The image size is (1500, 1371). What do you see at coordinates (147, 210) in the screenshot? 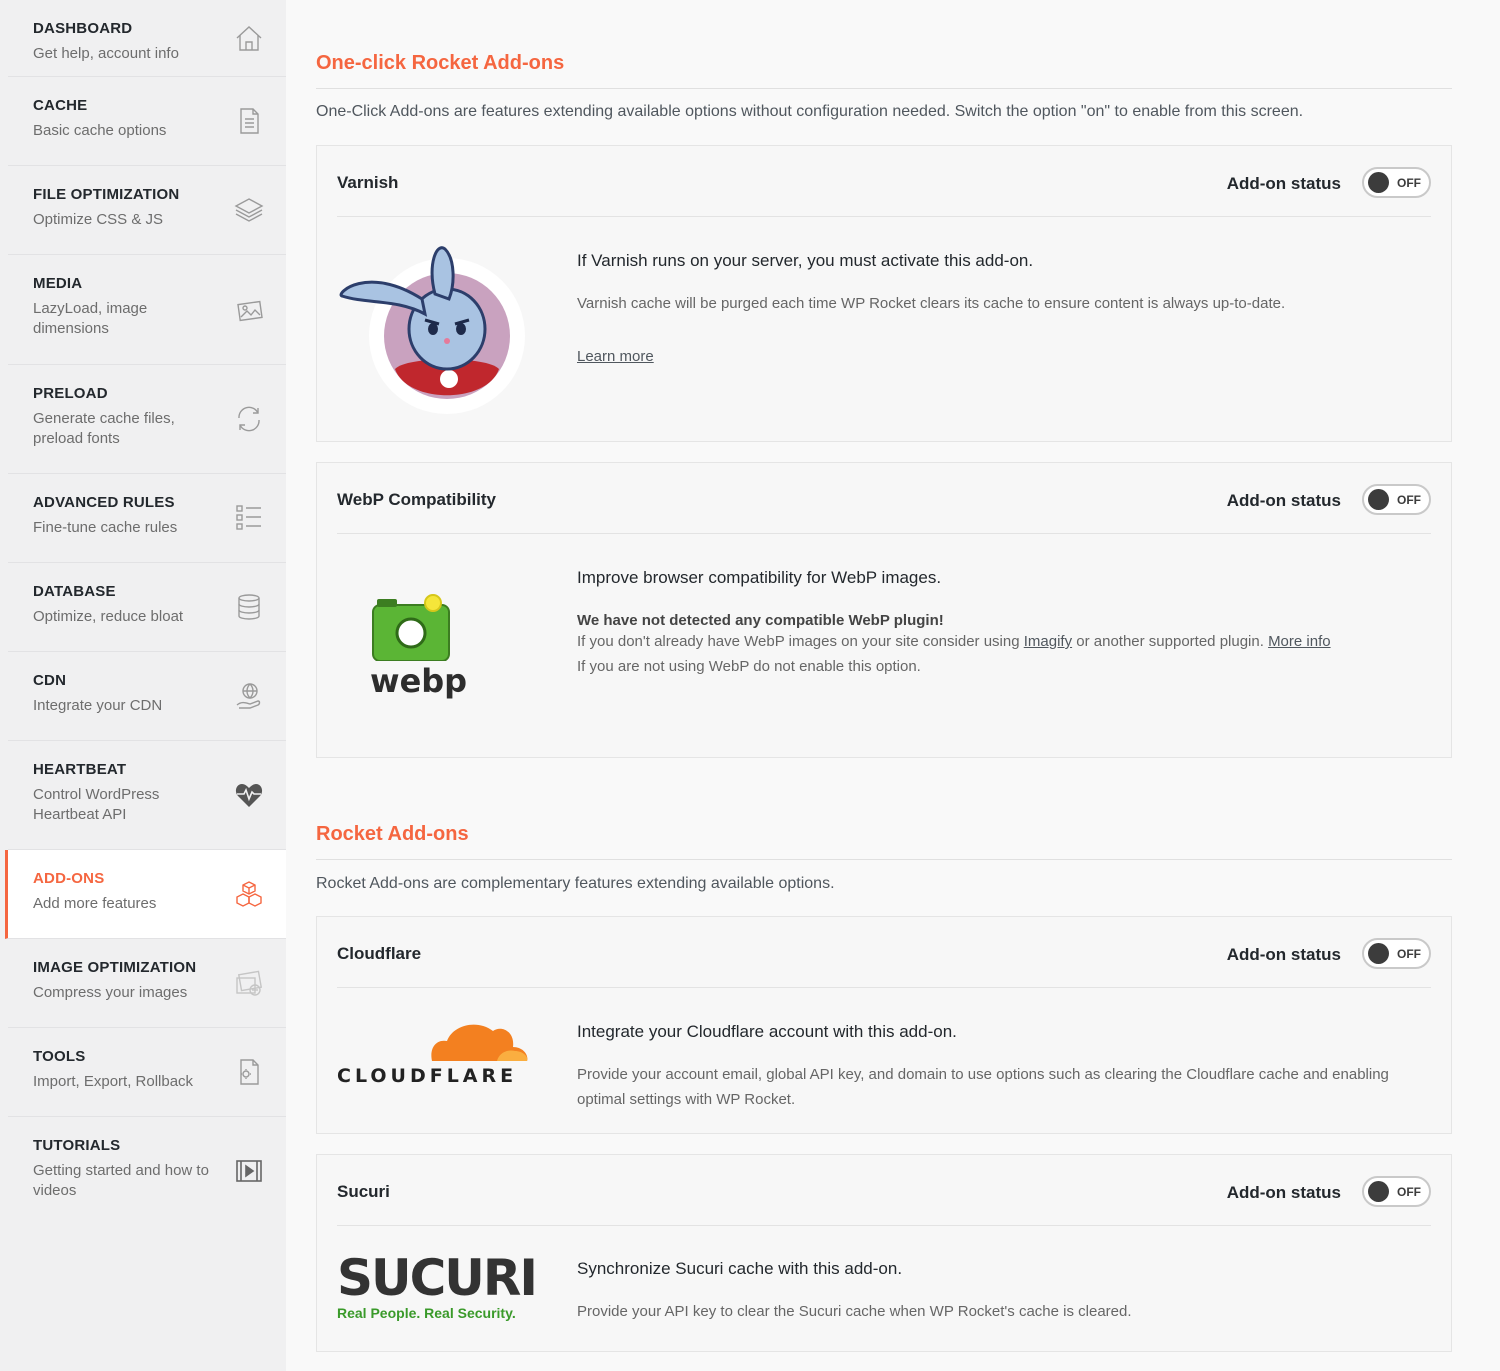
I see `sidebar-item-file-optimization: FILE OPTIMIZATION Optimize CSS & JS` at bounding box center [147, 210].